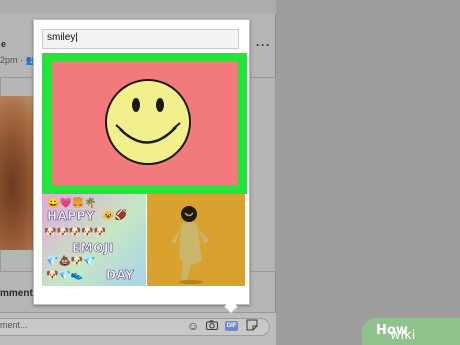  What do you see at coordinates (3, 44) in the screenshot?
I see `post-author-name: e` at bounding box center [3, 44].